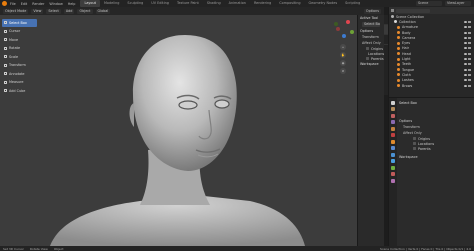  I want to click on tab-animation: Animation, so click(237, 3).